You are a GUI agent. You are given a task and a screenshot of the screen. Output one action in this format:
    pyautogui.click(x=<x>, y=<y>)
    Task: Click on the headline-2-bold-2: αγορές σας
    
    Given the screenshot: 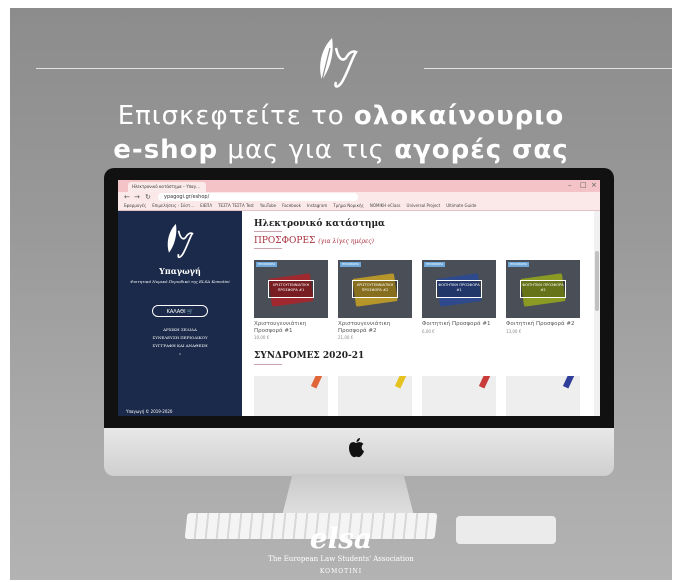 What is the action you would take?
    pyautogui.click(x=481, y=150)
    